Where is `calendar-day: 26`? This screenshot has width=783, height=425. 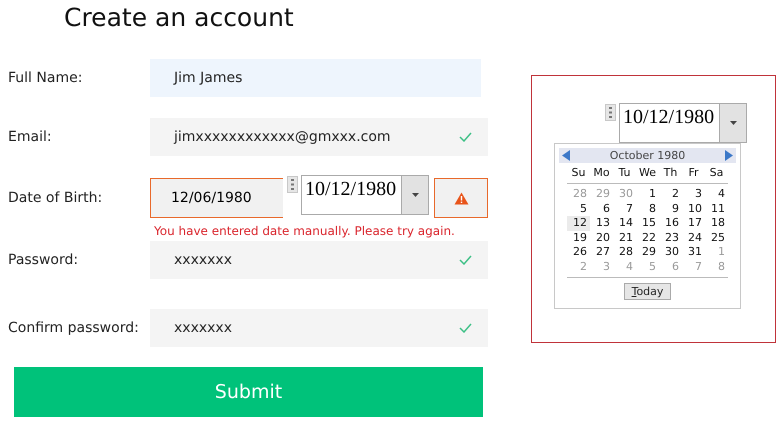 calendar-day: 26 is located at coordinates (578, 252).